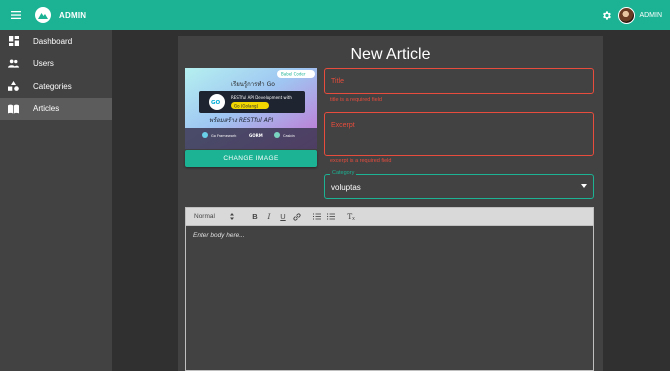 This screenshot has width=670, height=371. What do you see at coordinates (627, 15) in the screenshot?
I see `user-avatar` at bounding box center [627, 15].